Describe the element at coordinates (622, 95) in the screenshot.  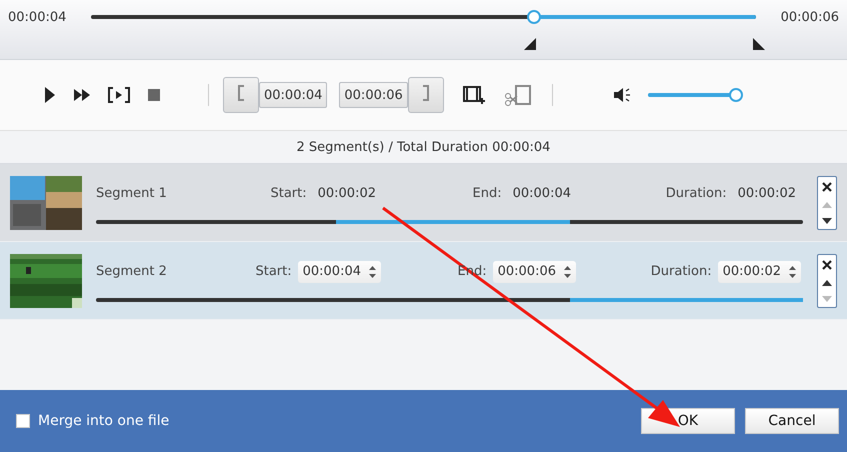
I see `speaker-icon` at that location.